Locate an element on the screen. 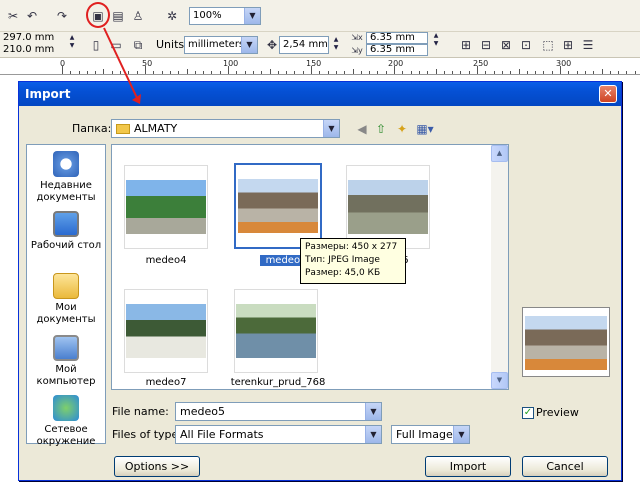 This screenshot has width=640, height=485. scroll-up-icon: ▲ is located at coordinates (499, 153).